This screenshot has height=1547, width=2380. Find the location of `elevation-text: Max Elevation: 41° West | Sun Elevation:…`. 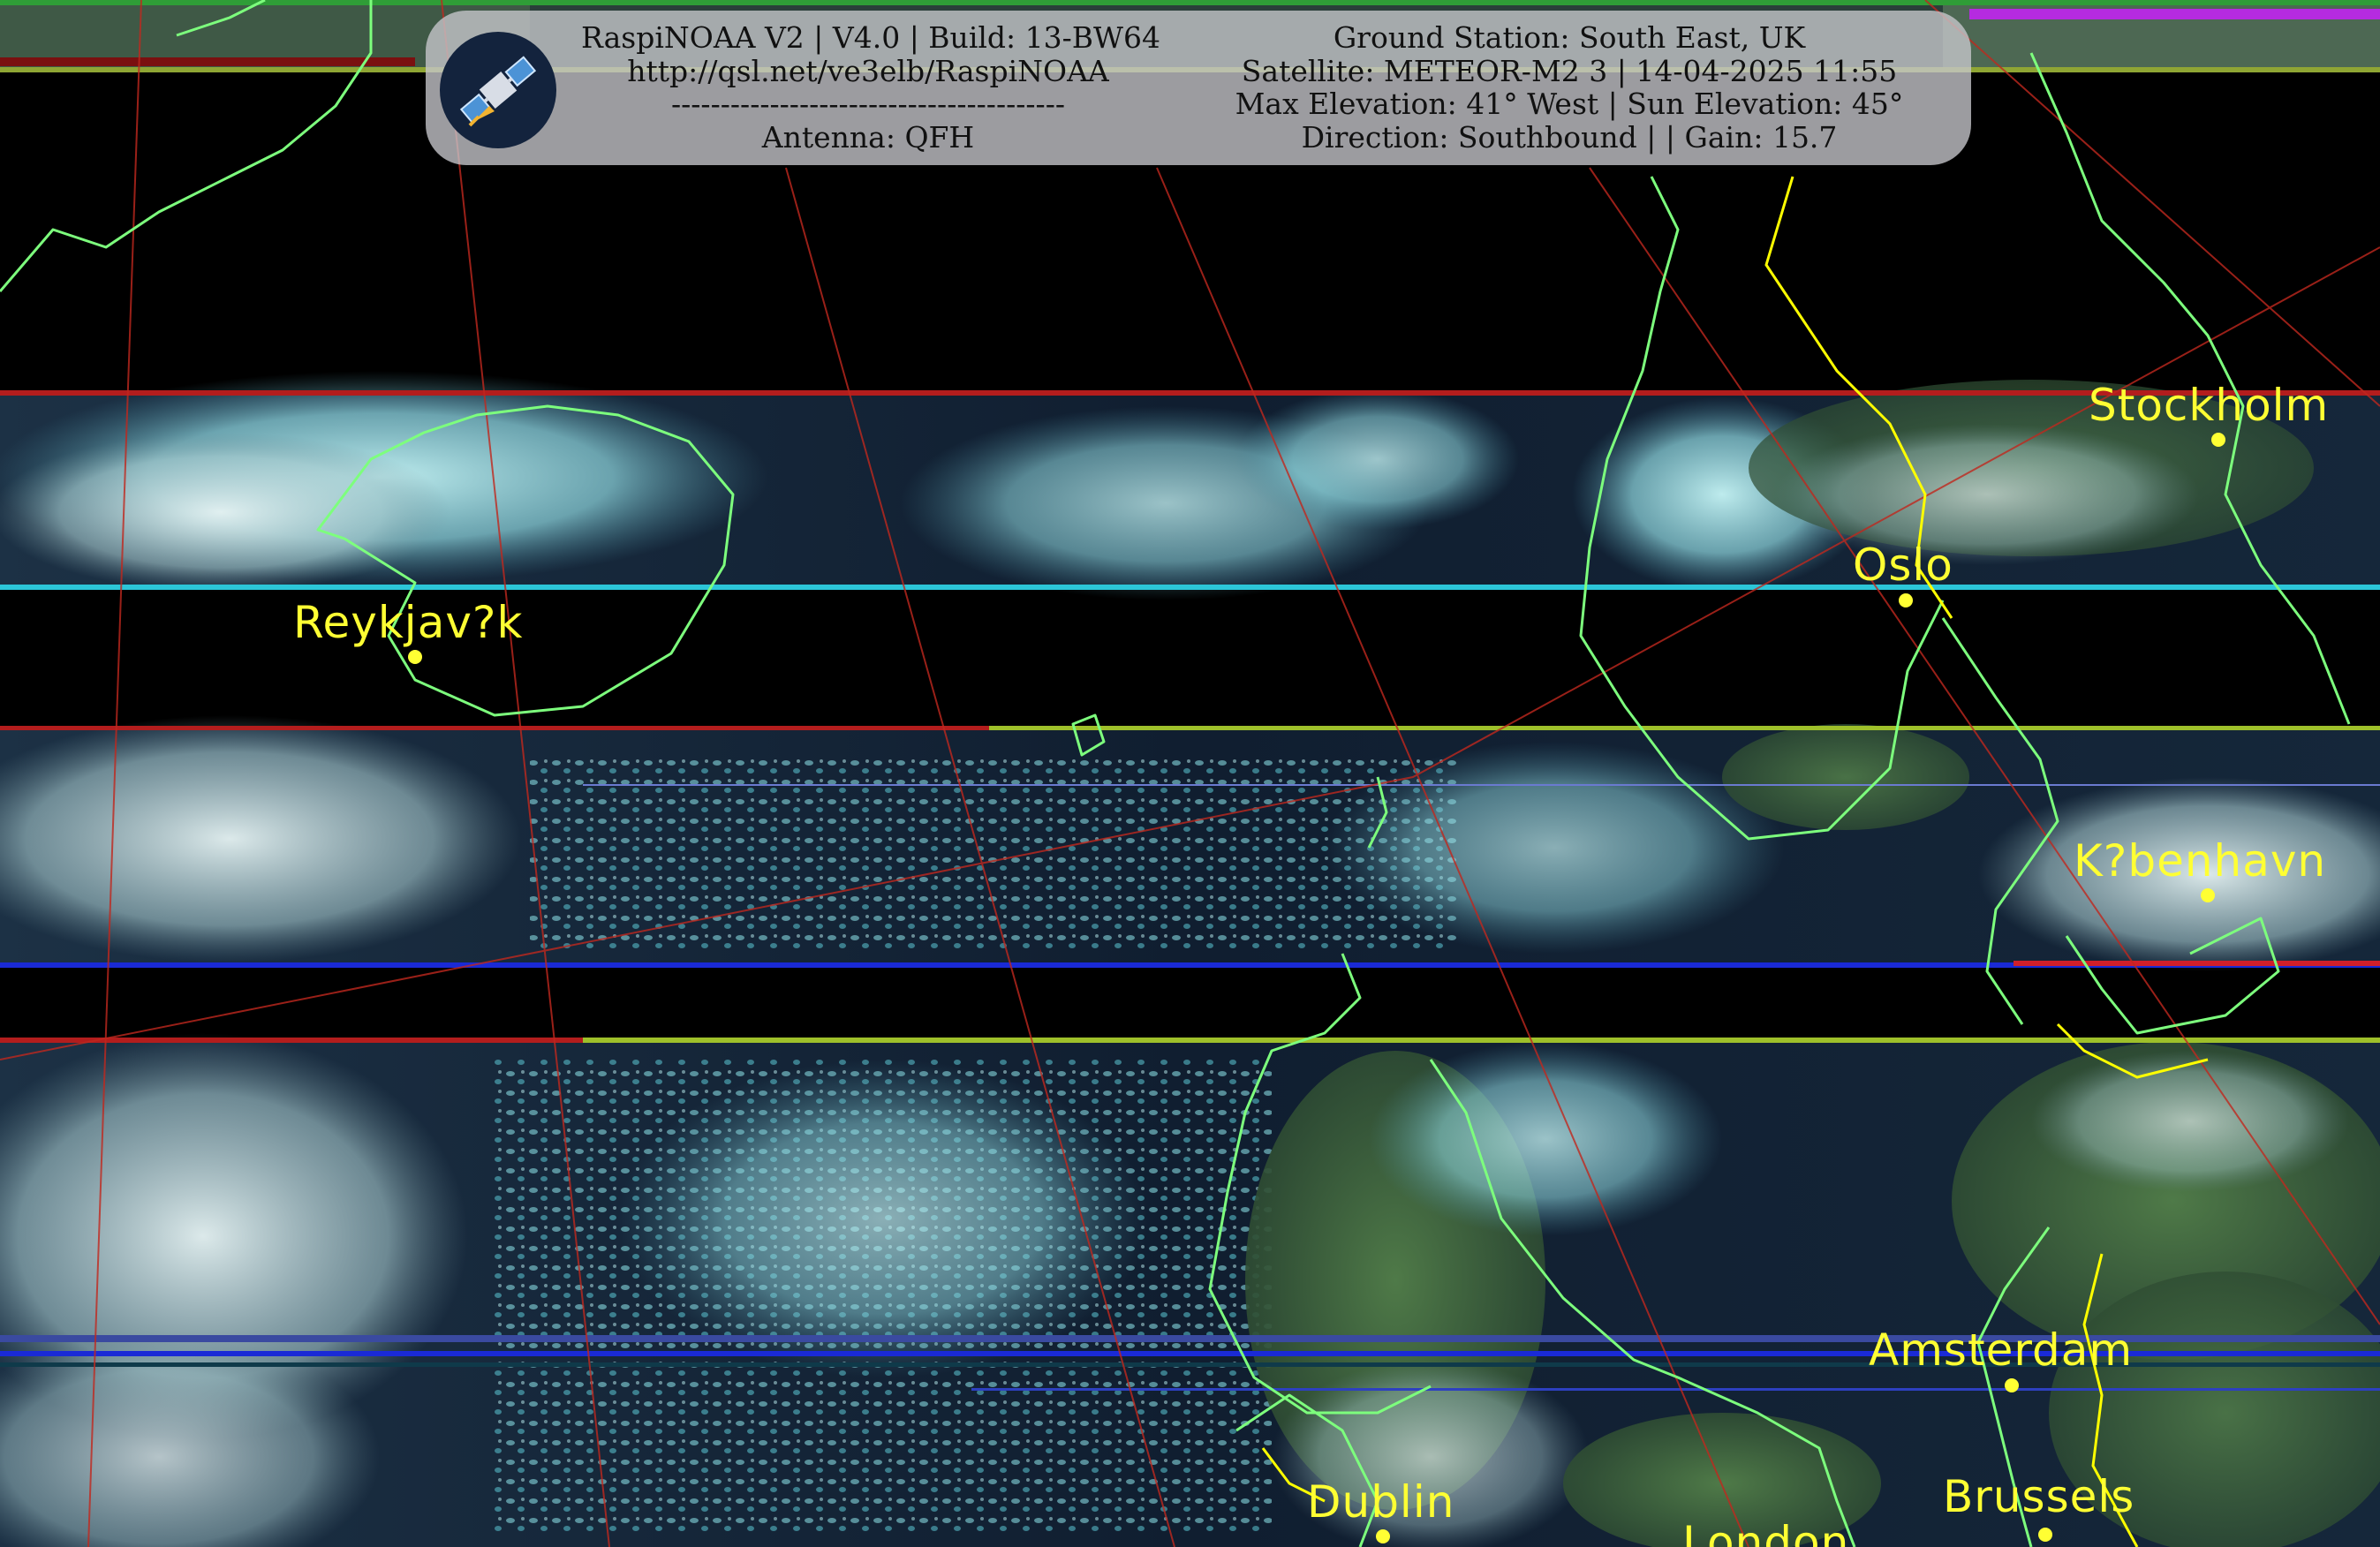

elevation-text: Max Elevation: 41° West | Sun Elevation:… is located at coordinates (1569, 104).